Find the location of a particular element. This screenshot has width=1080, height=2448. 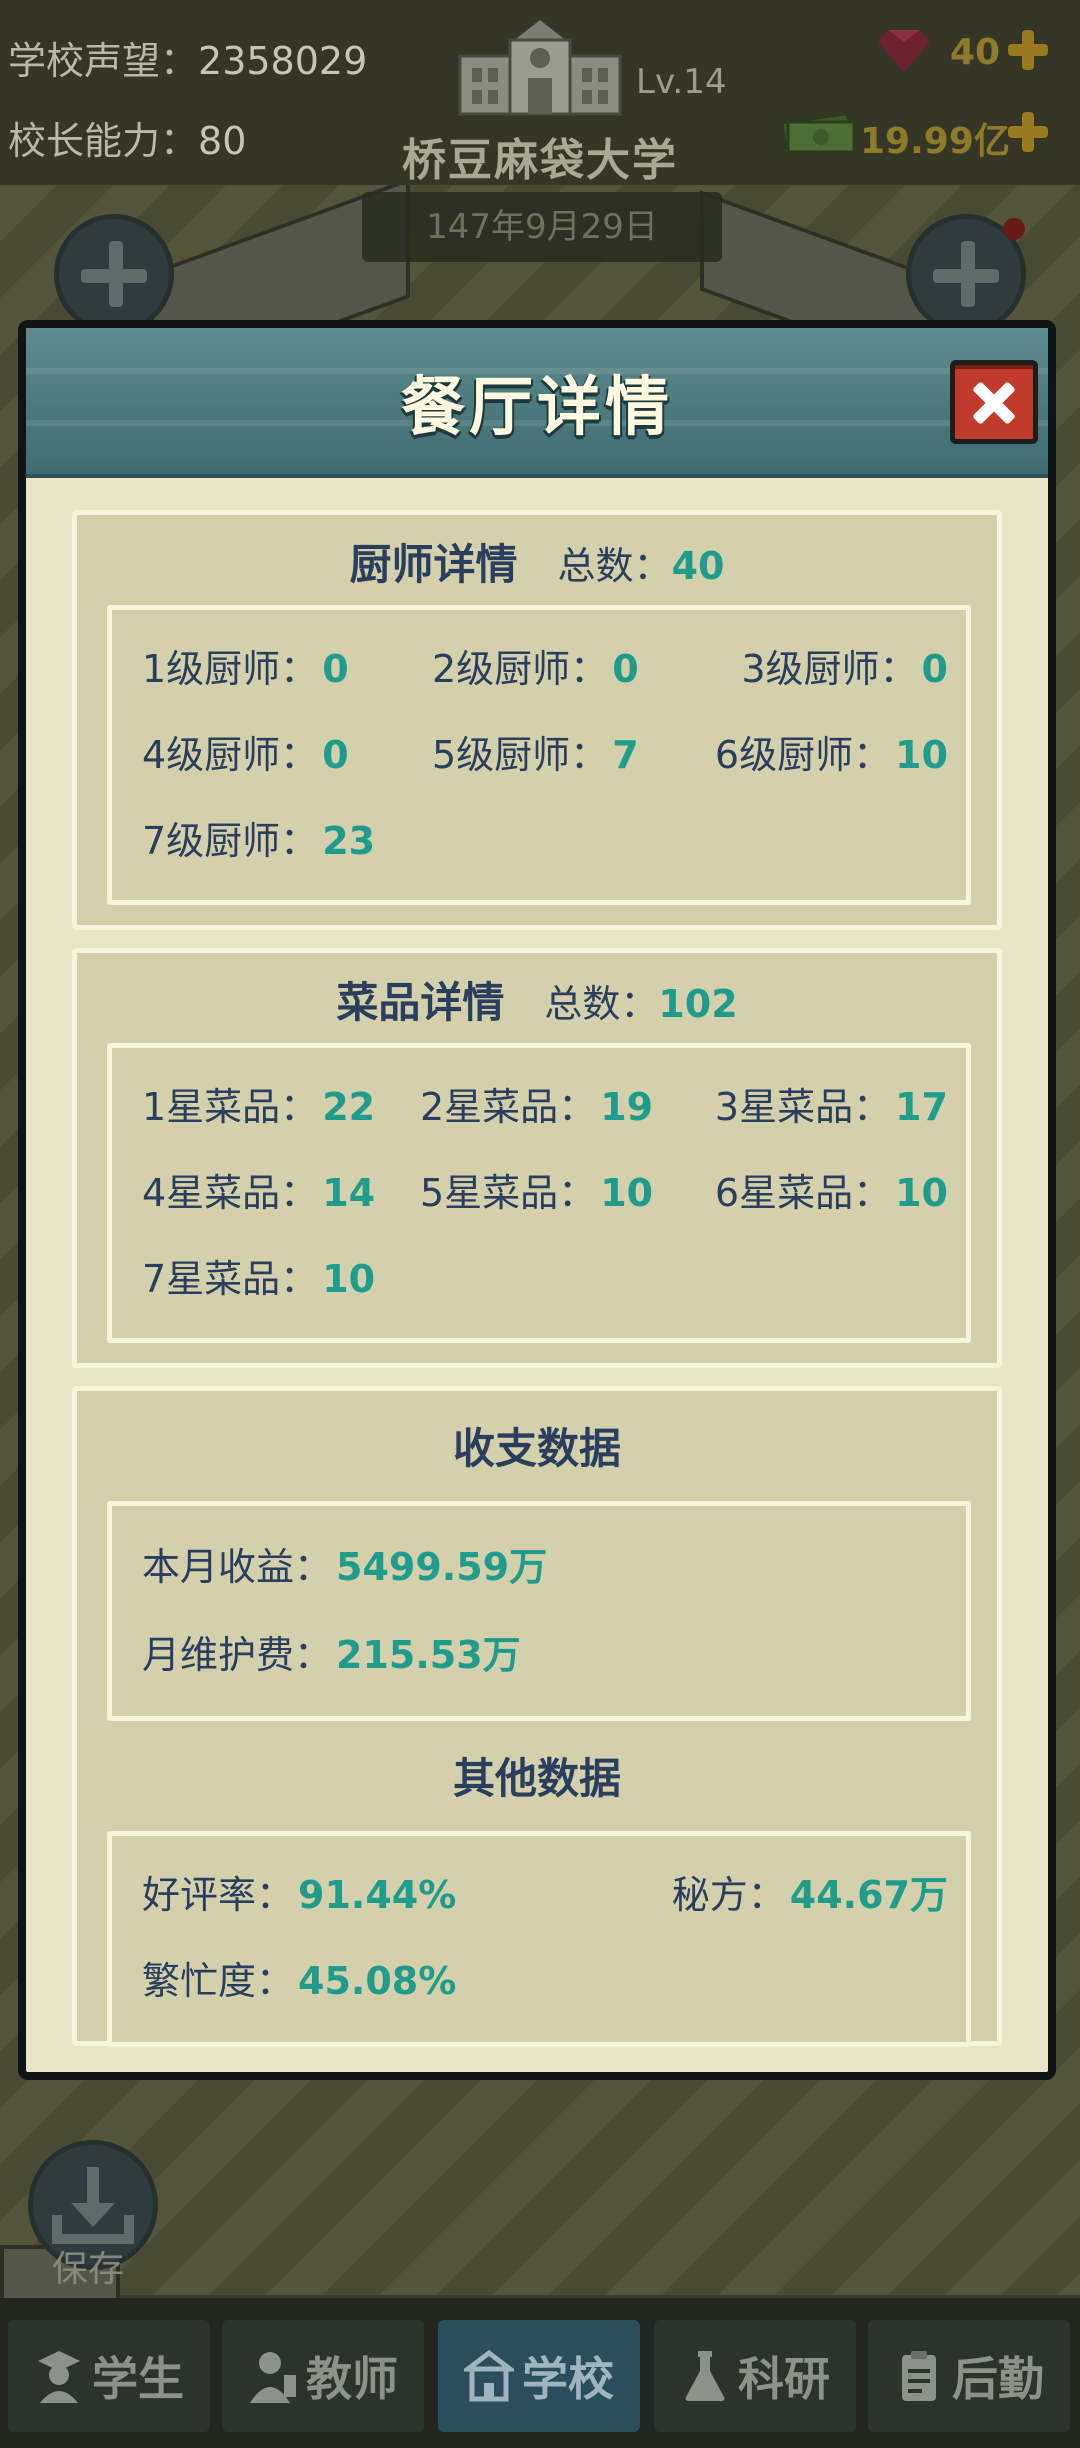

school-building-icon is located at coordinates (540, 68).